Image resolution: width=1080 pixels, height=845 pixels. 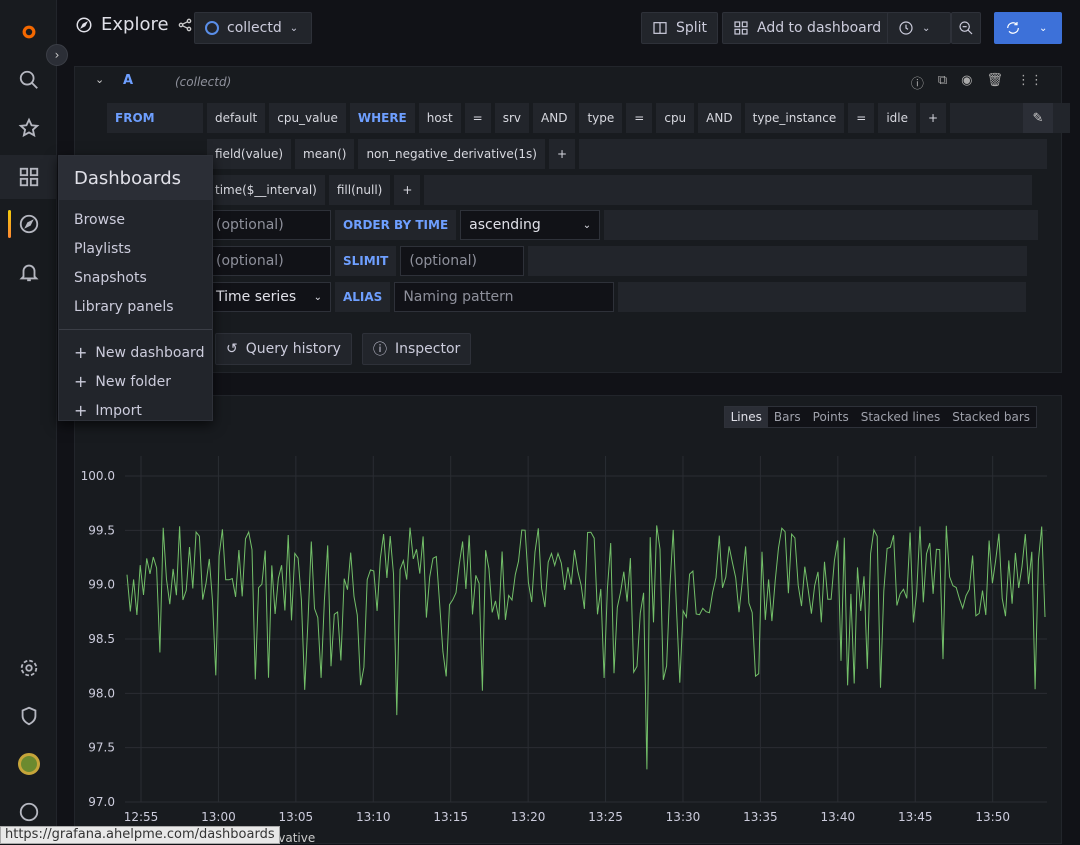 I want to click on group-by-time: time($__interval), so click(x=266, y=190).